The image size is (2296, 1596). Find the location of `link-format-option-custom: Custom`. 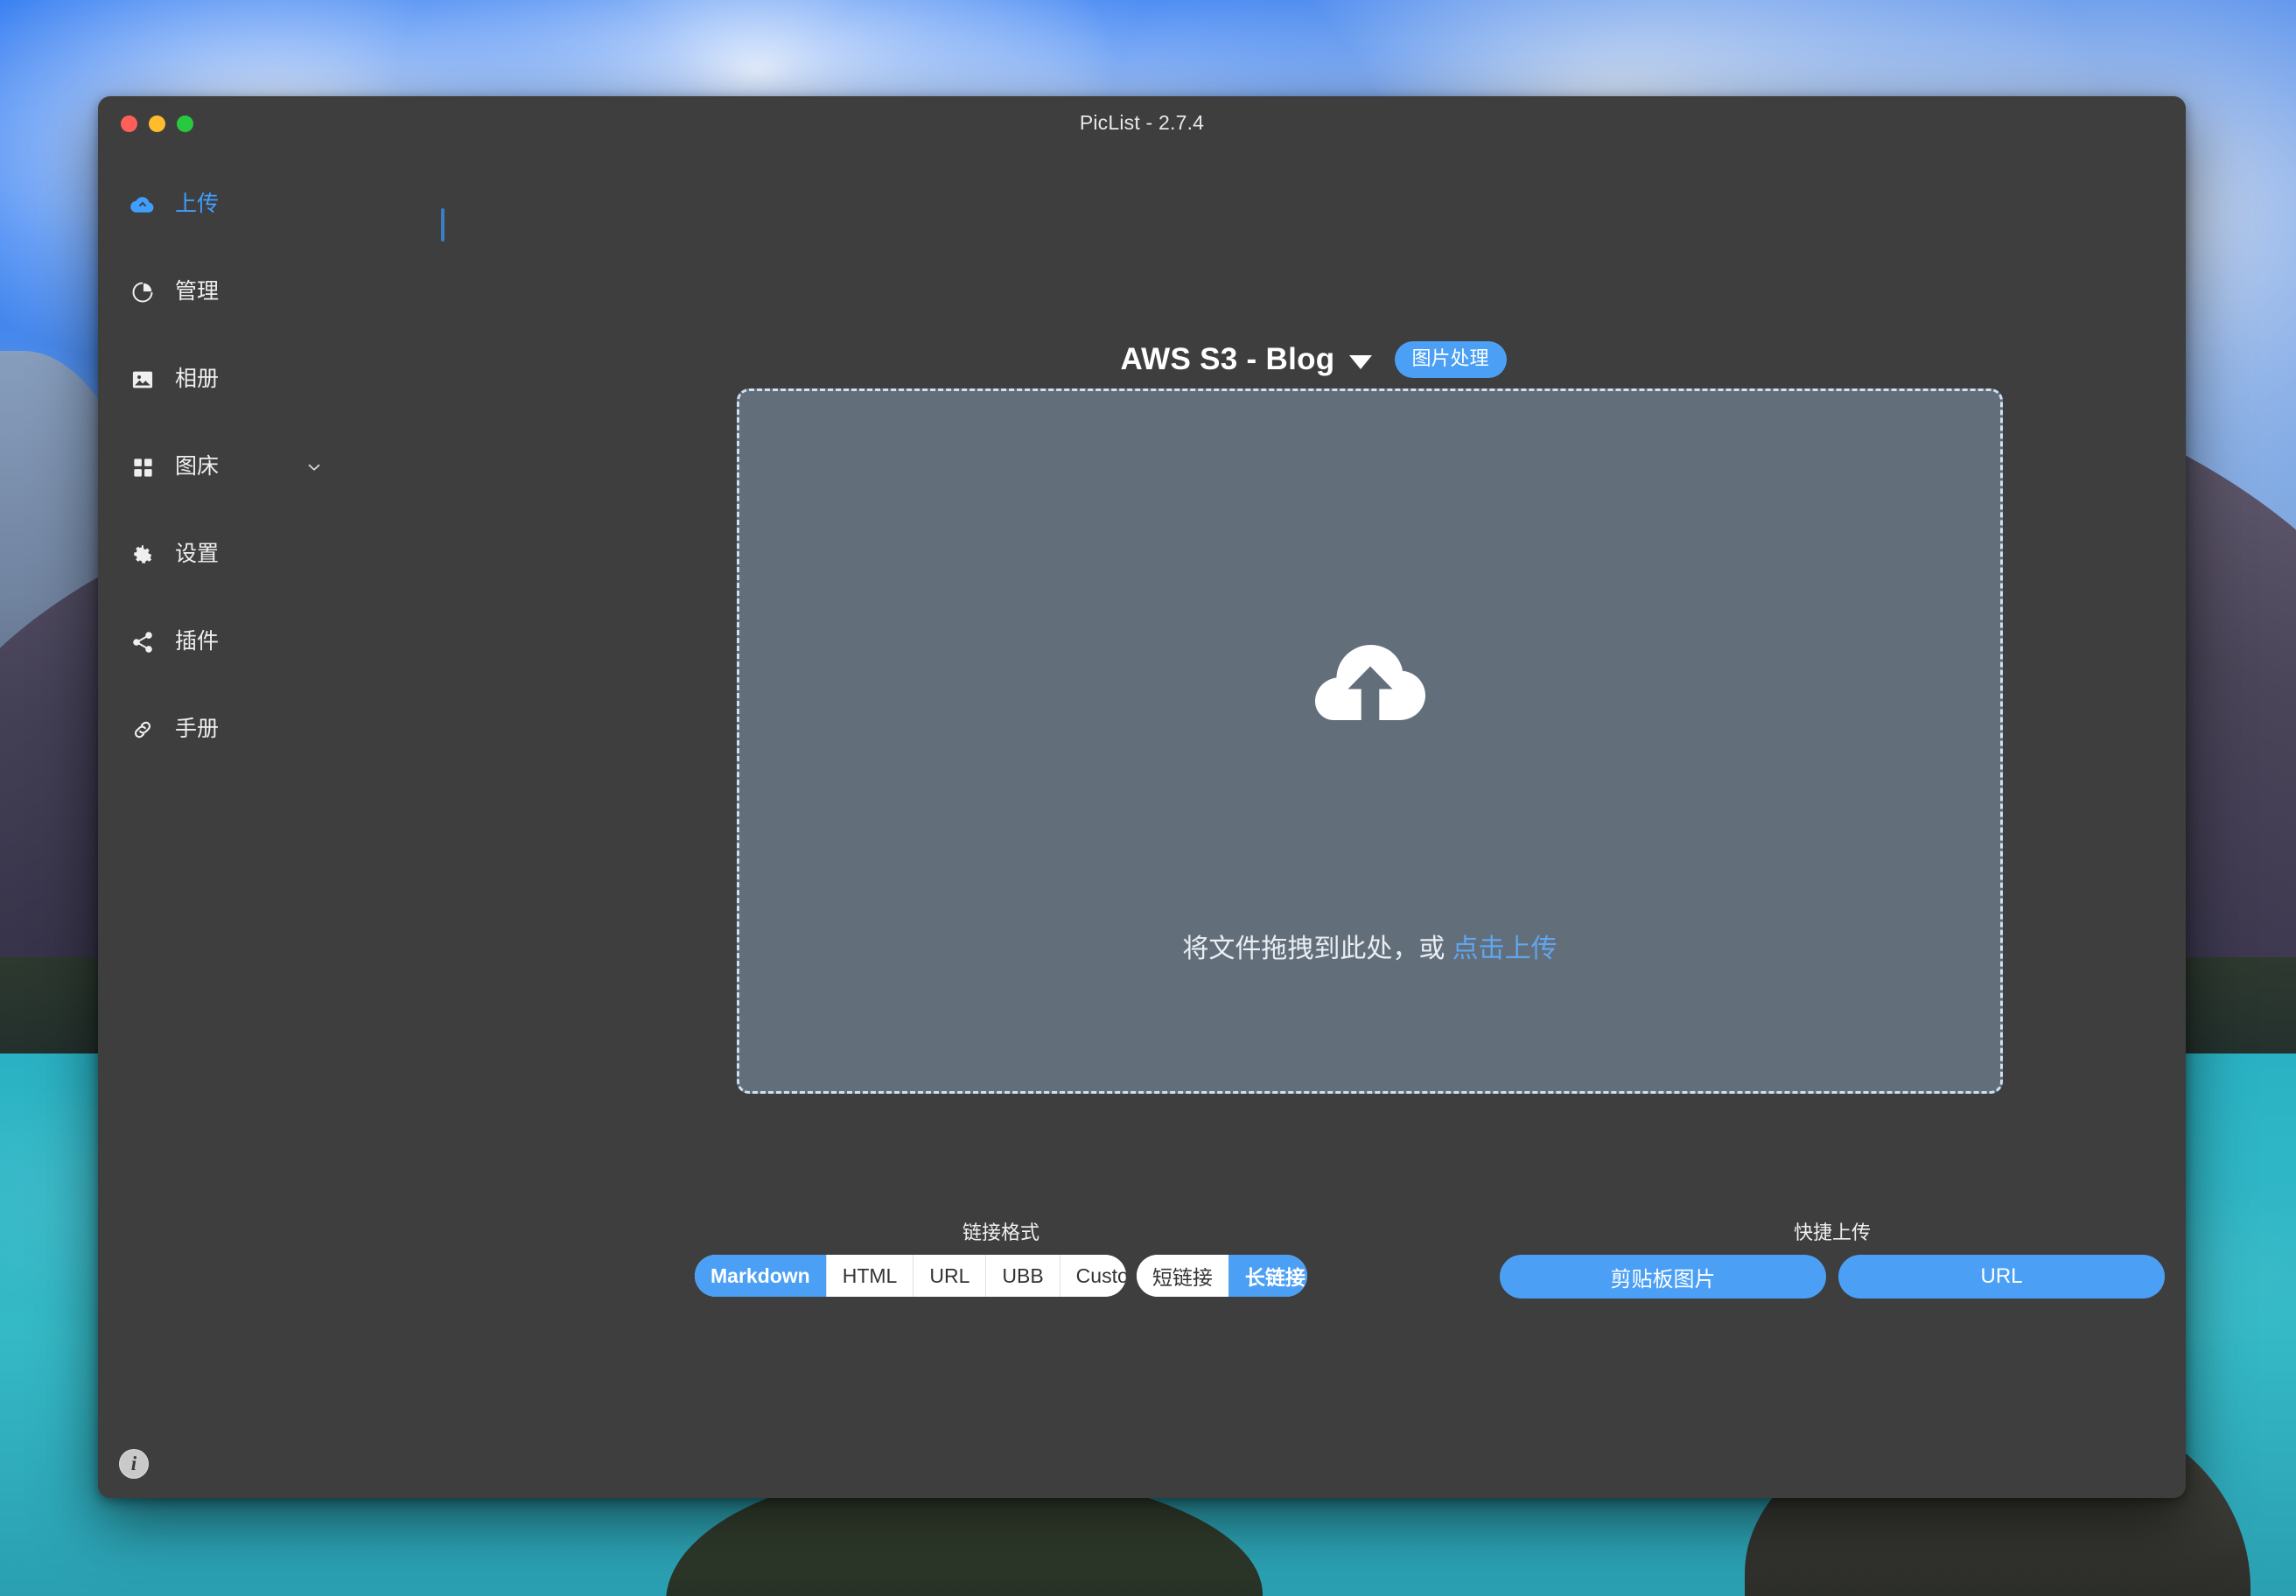

link-format-option-custom: Custom is located at coordinates (1092, 1276).